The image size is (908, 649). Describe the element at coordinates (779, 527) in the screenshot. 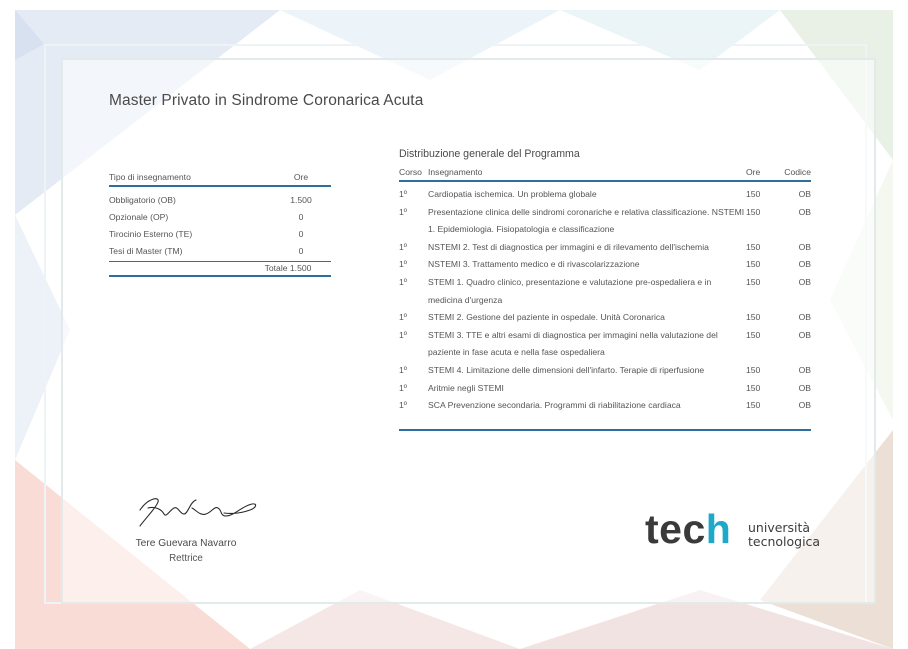

I see `logo-line1: università` at that location.